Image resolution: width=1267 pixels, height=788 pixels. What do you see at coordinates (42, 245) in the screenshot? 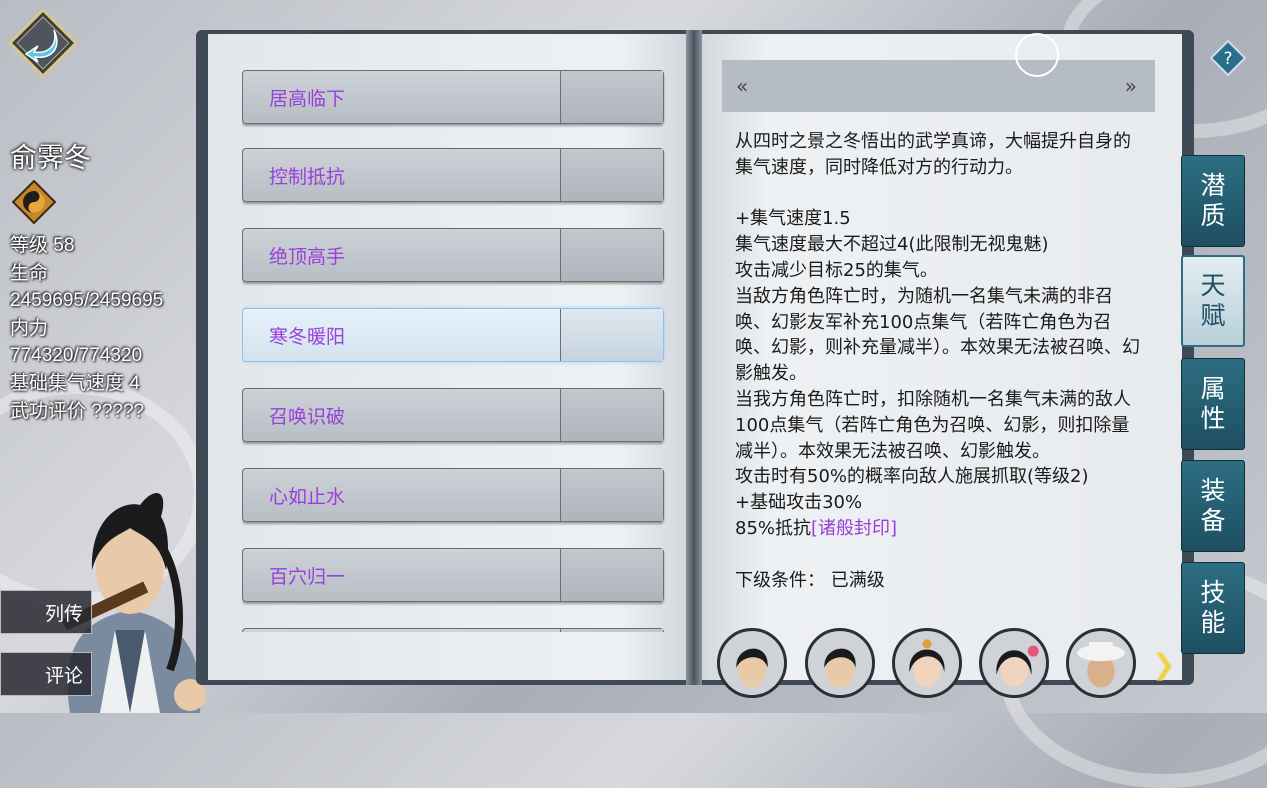
I see `level-stat: 等级 58` at bounding box center [42, 245].